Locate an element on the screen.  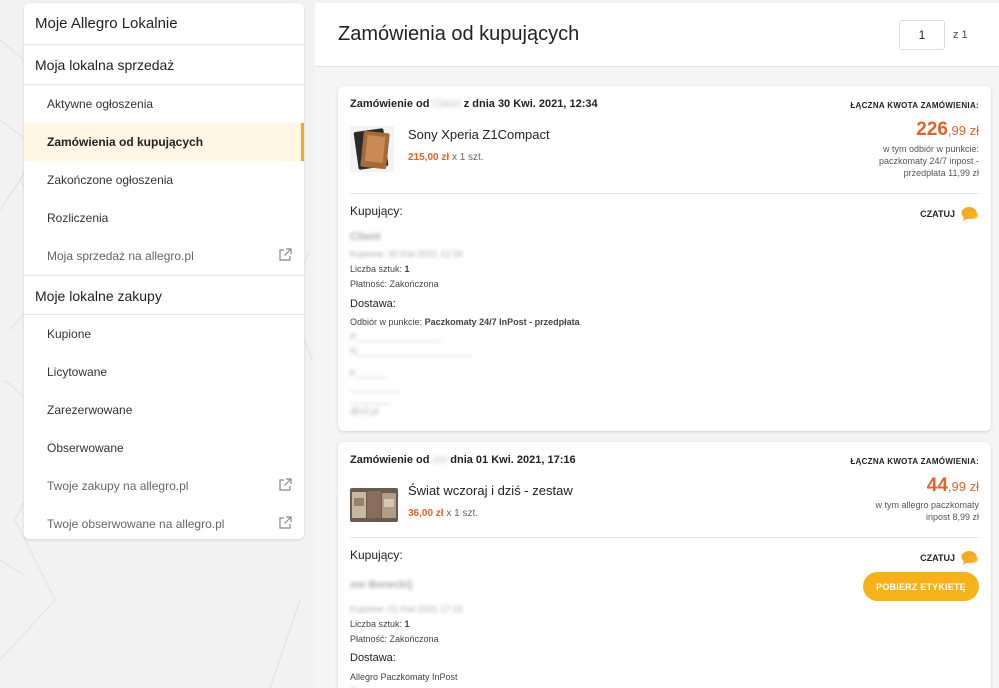
sidebar-item-allegro-sales: Moja sprzedaż na allegro.pl is located at coordinates (164, 256).